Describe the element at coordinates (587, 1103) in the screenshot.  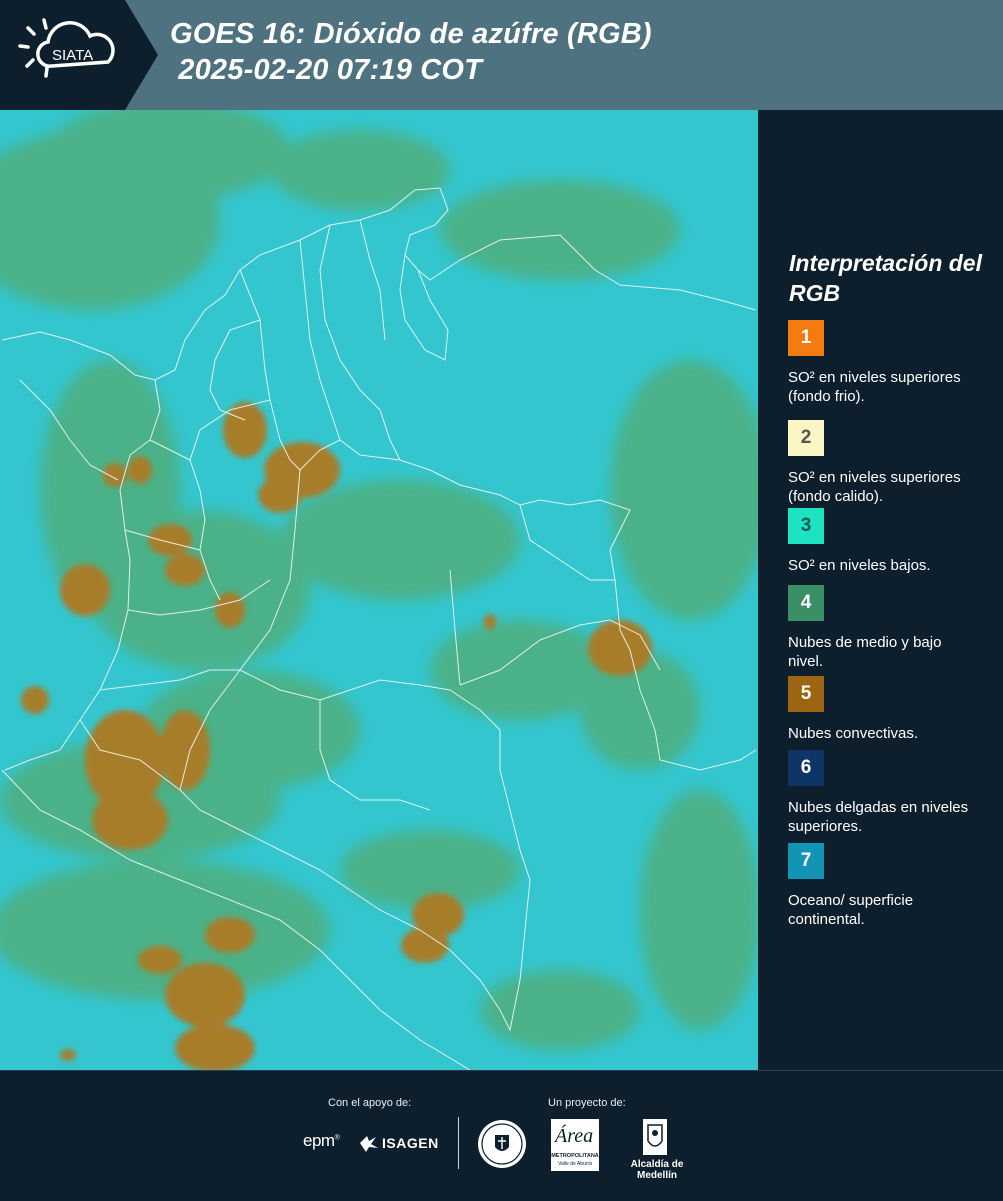
I see `project-label: Un proyecto de:` at that location.